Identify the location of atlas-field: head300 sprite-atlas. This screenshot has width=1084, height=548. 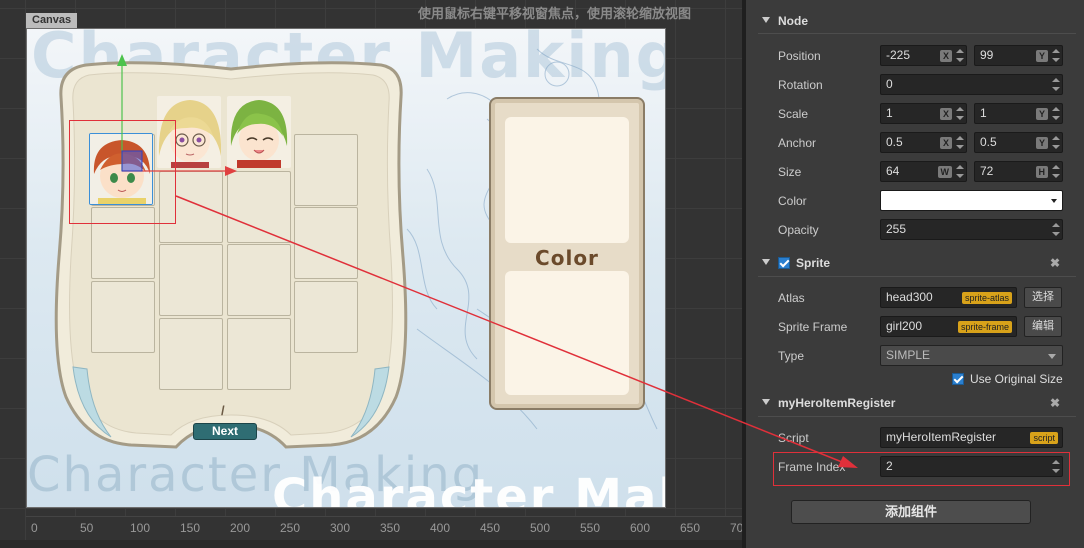
(948, 297).